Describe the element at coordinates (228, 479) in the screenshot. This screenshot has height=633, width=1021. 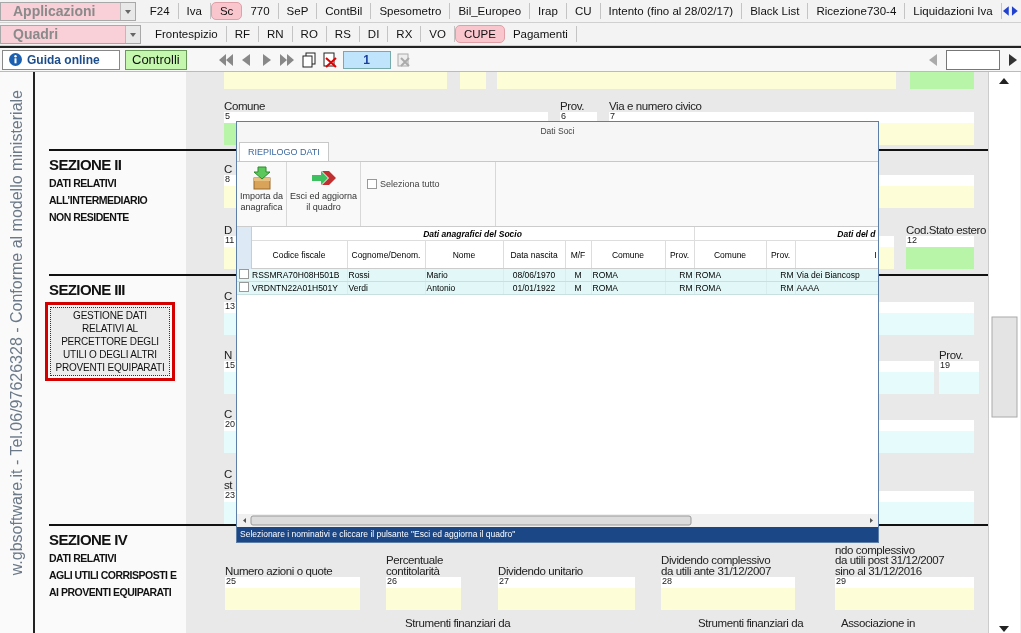
I see `field-label: C st` at that location.